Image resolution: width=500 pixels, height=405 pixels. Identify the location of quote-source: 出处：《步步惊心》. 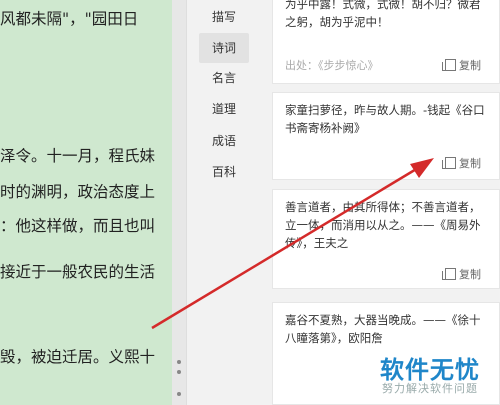
(332, 65).